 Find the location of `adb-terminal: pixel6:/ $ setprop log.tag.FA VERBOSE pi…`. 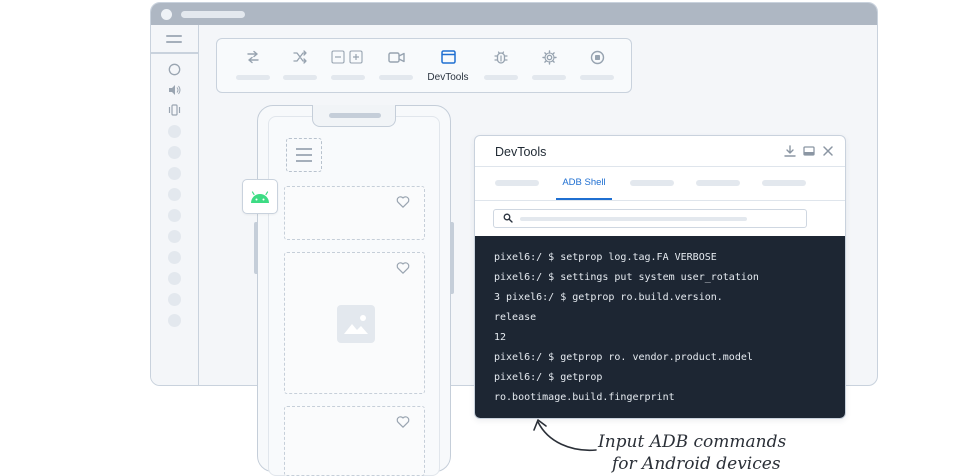

adb-terminal: pixel6:/ $ setprop log.tag.FA VERBOSE pi… is located at coordinates (660, 327).